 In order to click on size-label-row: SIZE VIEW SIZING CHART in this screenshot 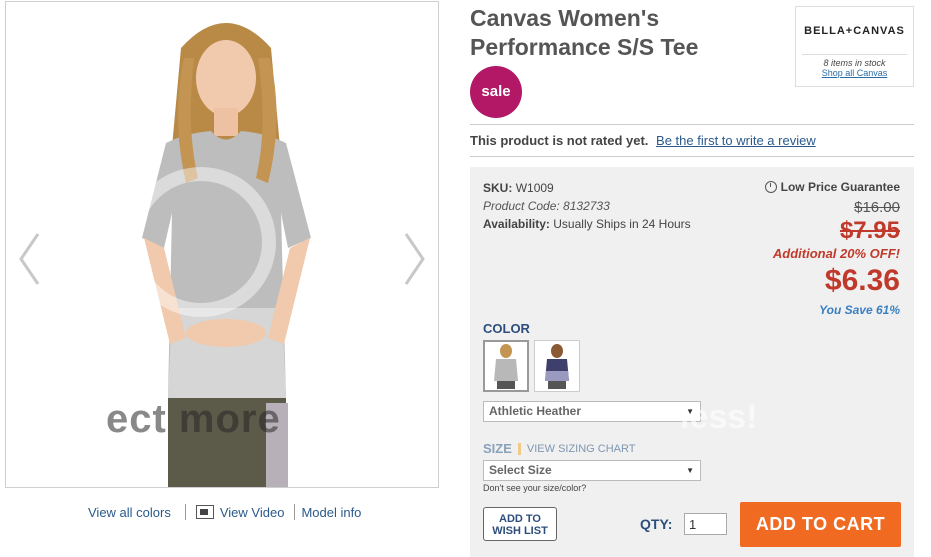, I will do `click(559, 448)`.